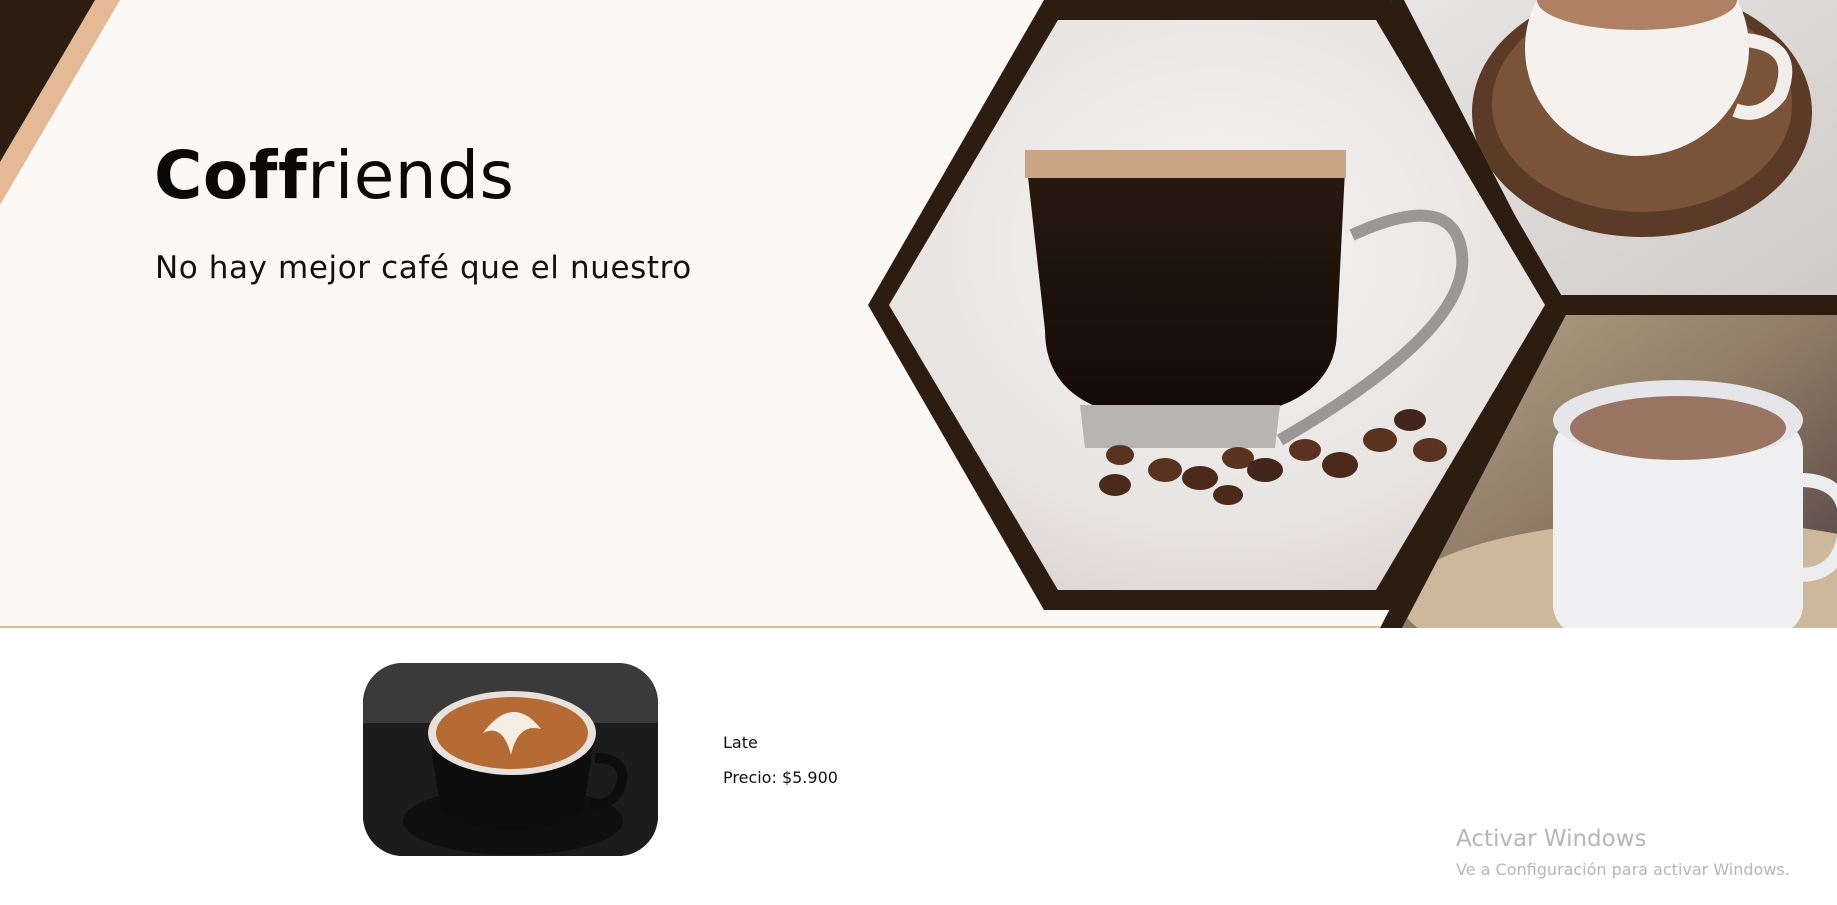  Describe the element at coordinates (740, 742) in the screenshot. I see `product-name: Late` at that location.